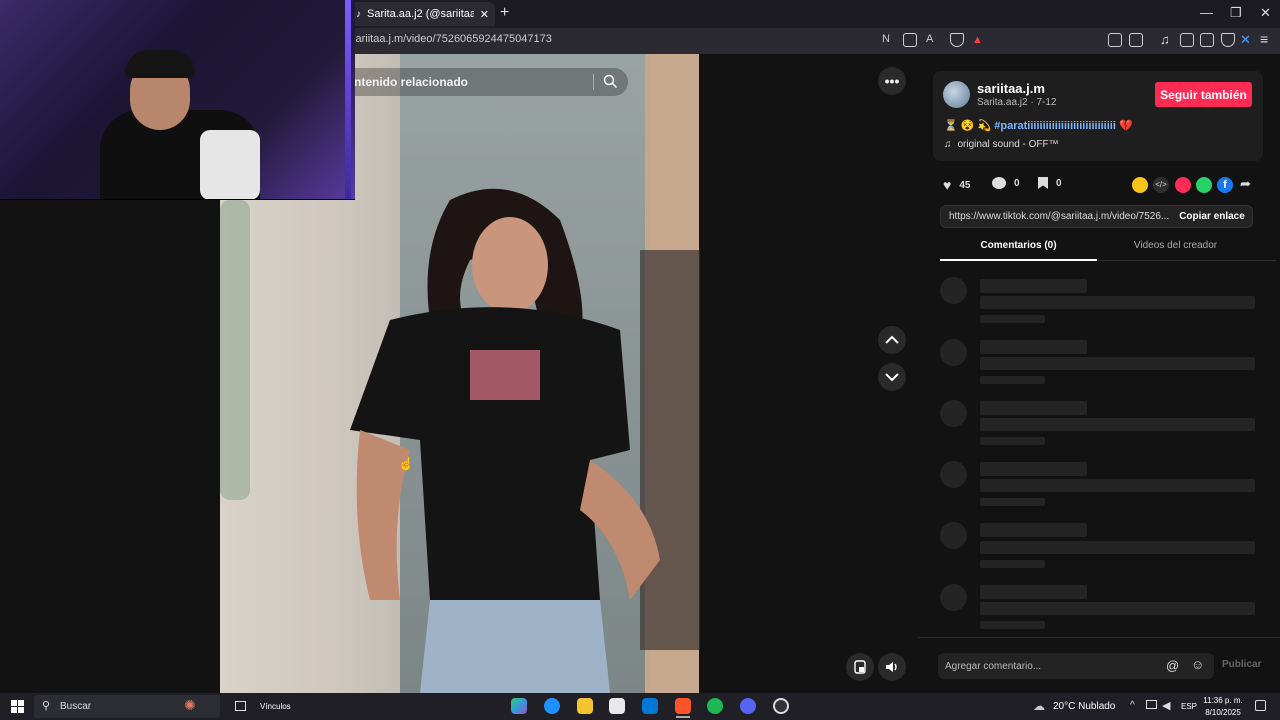  I want to click on shield-icon, so click(957, 40).